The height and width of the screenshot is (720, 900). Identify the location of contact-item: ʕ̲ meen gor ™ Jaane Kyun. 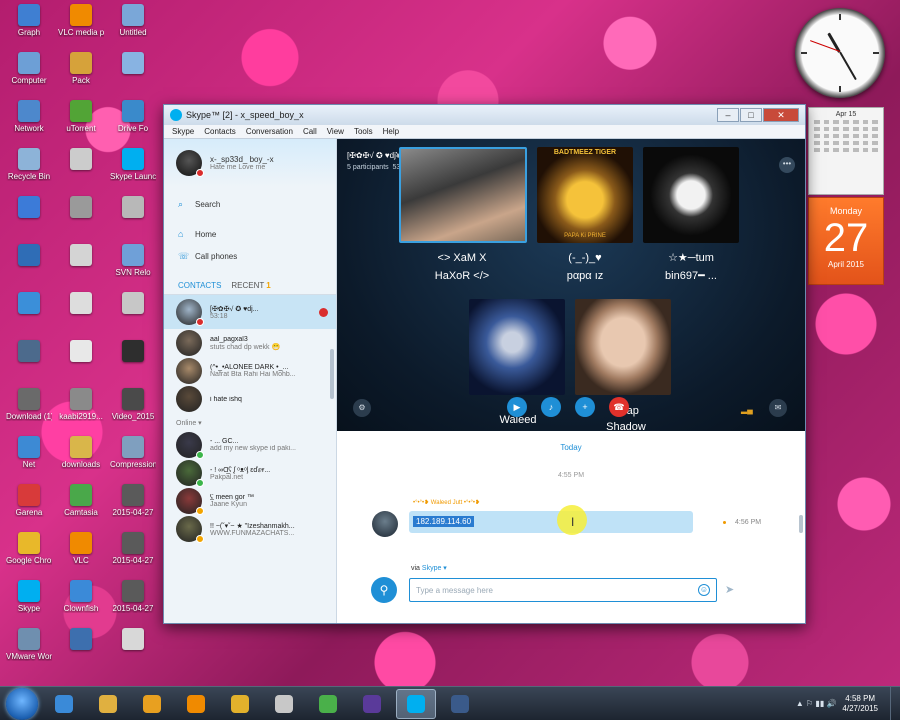
(250, 501).